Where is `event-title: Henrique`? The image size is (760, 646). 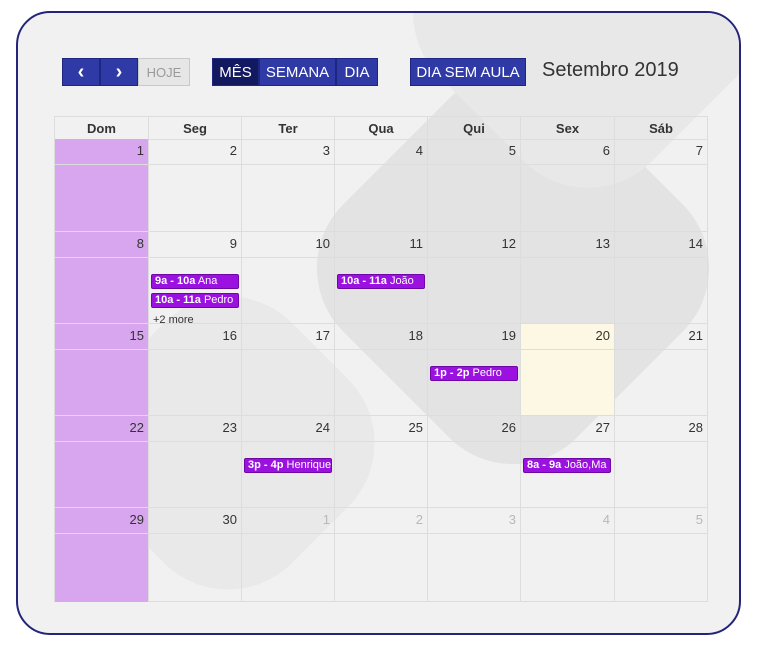 event-title: Henrique is located at coordinates (309, 465).